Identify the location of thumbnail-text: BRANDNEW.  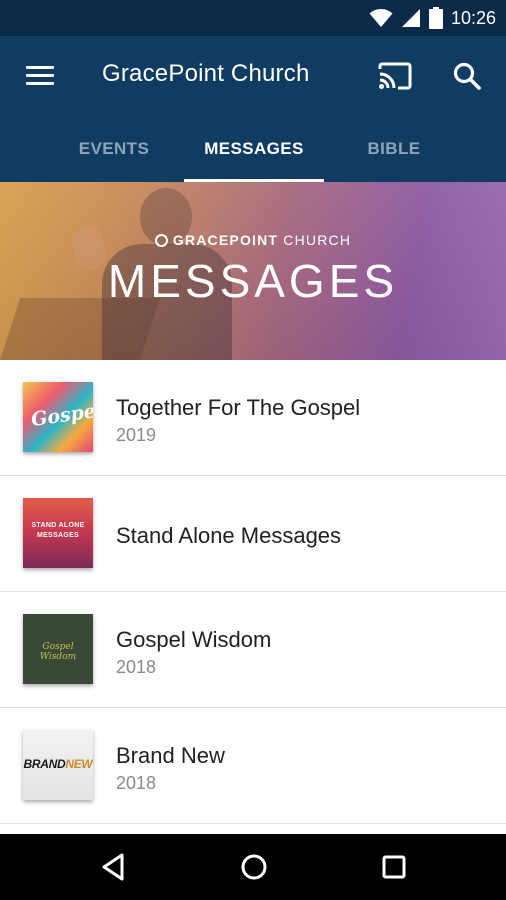
(58, 764).